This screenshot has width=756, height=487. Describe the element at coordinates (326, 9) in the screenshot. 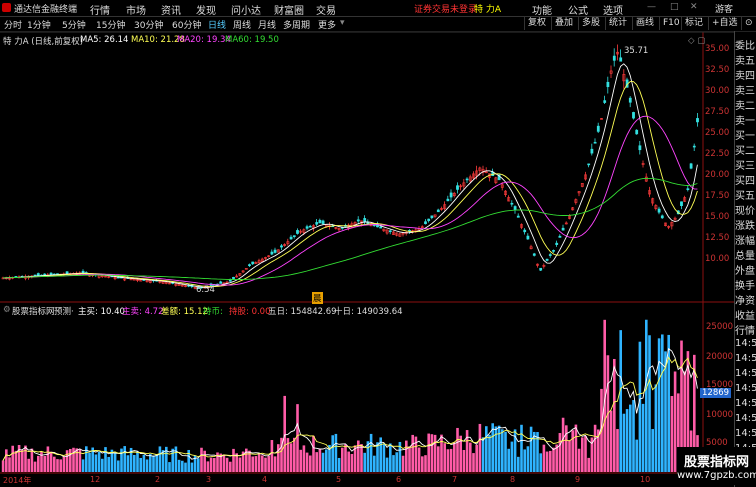

I see `menu-jiaoyi: 交易` at that location.